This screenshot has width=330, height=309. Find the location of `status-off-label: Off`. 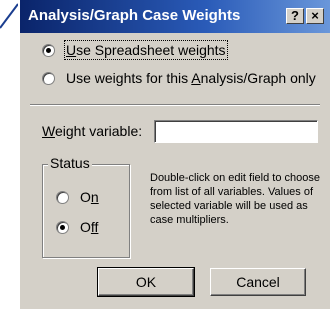

status-off-label: Off is located at coordinates (89, 227).